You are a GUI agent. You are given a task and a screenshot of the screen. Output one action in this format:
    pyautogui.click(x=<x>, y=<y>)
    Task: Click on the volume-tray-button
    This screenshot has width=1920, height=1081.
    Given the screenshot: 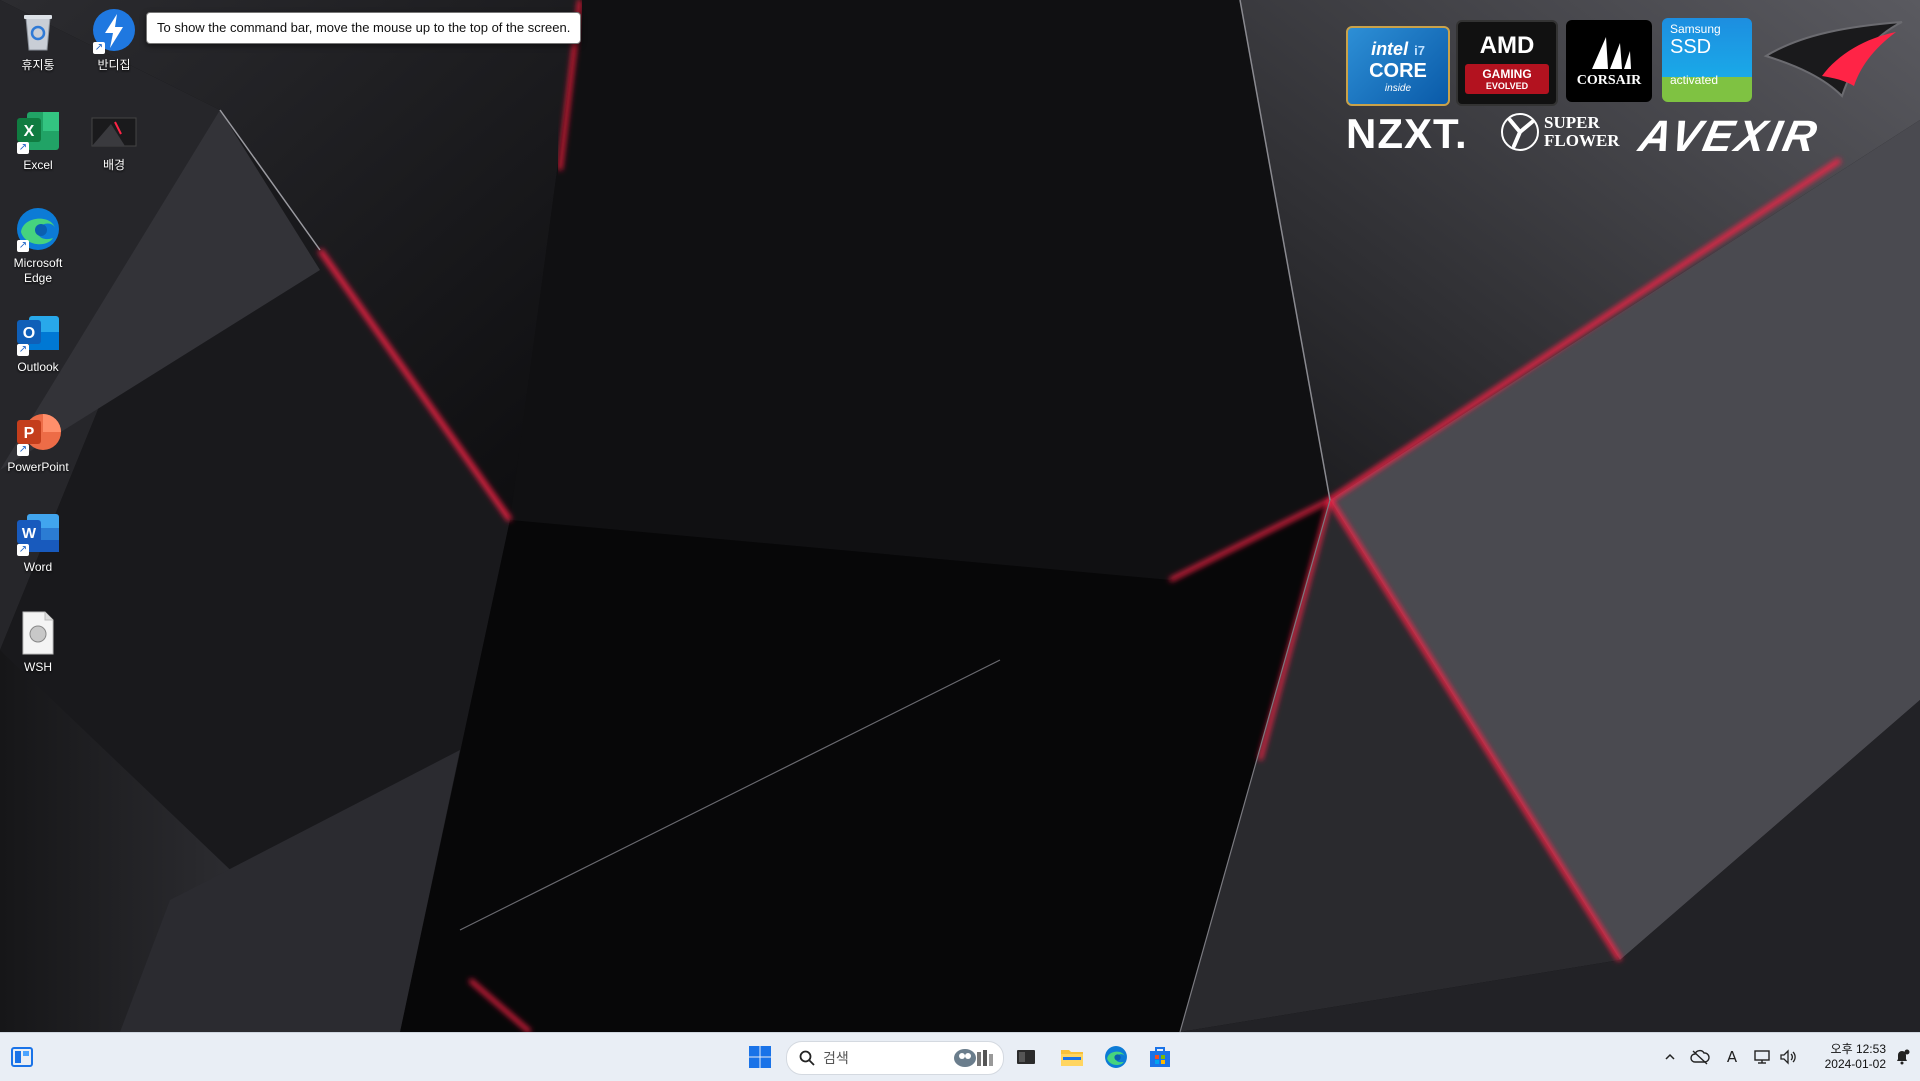 What is the action you would take?
    pyautogui.click(x=1788, y=1057)
    